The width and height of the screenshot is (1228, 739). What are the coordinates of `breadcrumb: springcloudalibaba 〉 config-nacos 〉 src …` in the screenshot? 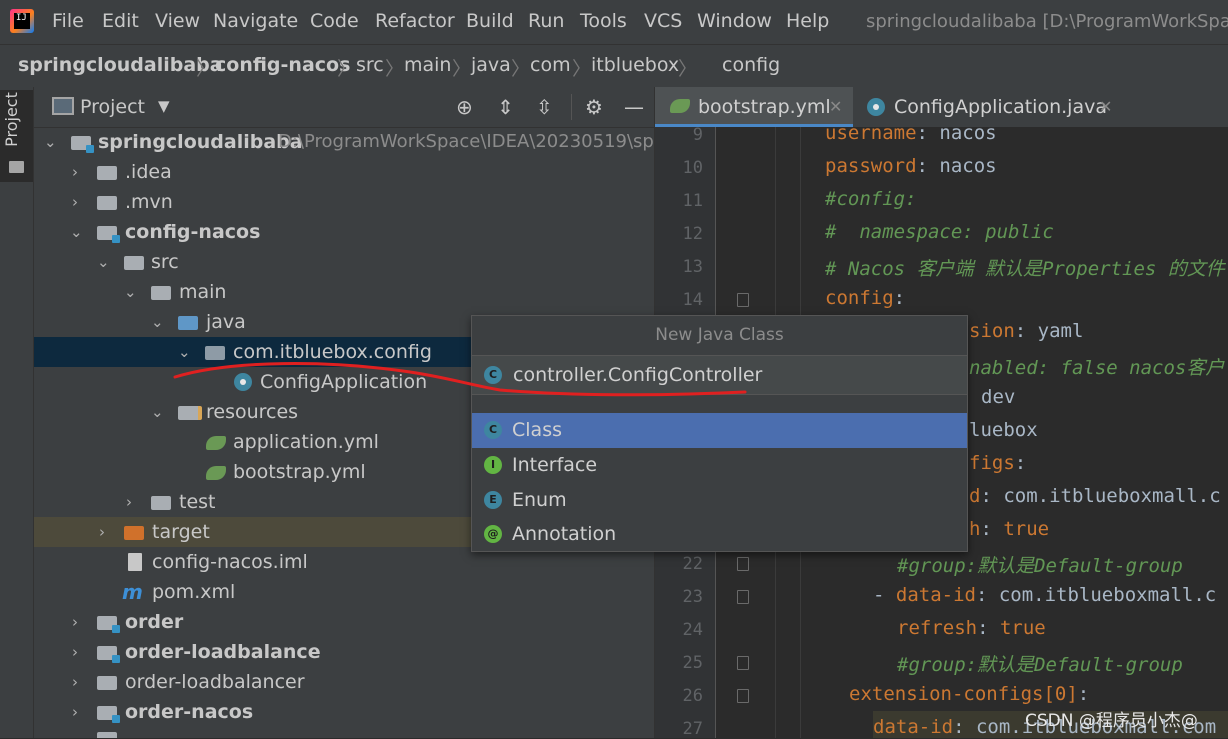 It's located at (614, 79).